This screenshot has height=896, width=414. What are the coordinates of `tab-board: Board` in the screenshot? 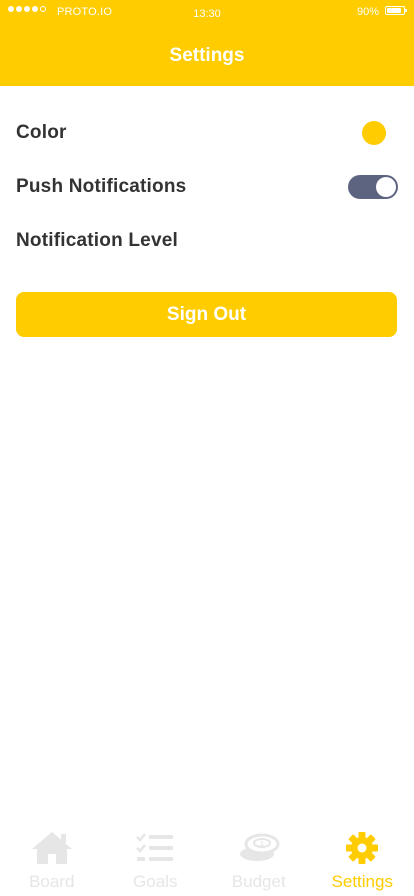 It's located at (52, 859).